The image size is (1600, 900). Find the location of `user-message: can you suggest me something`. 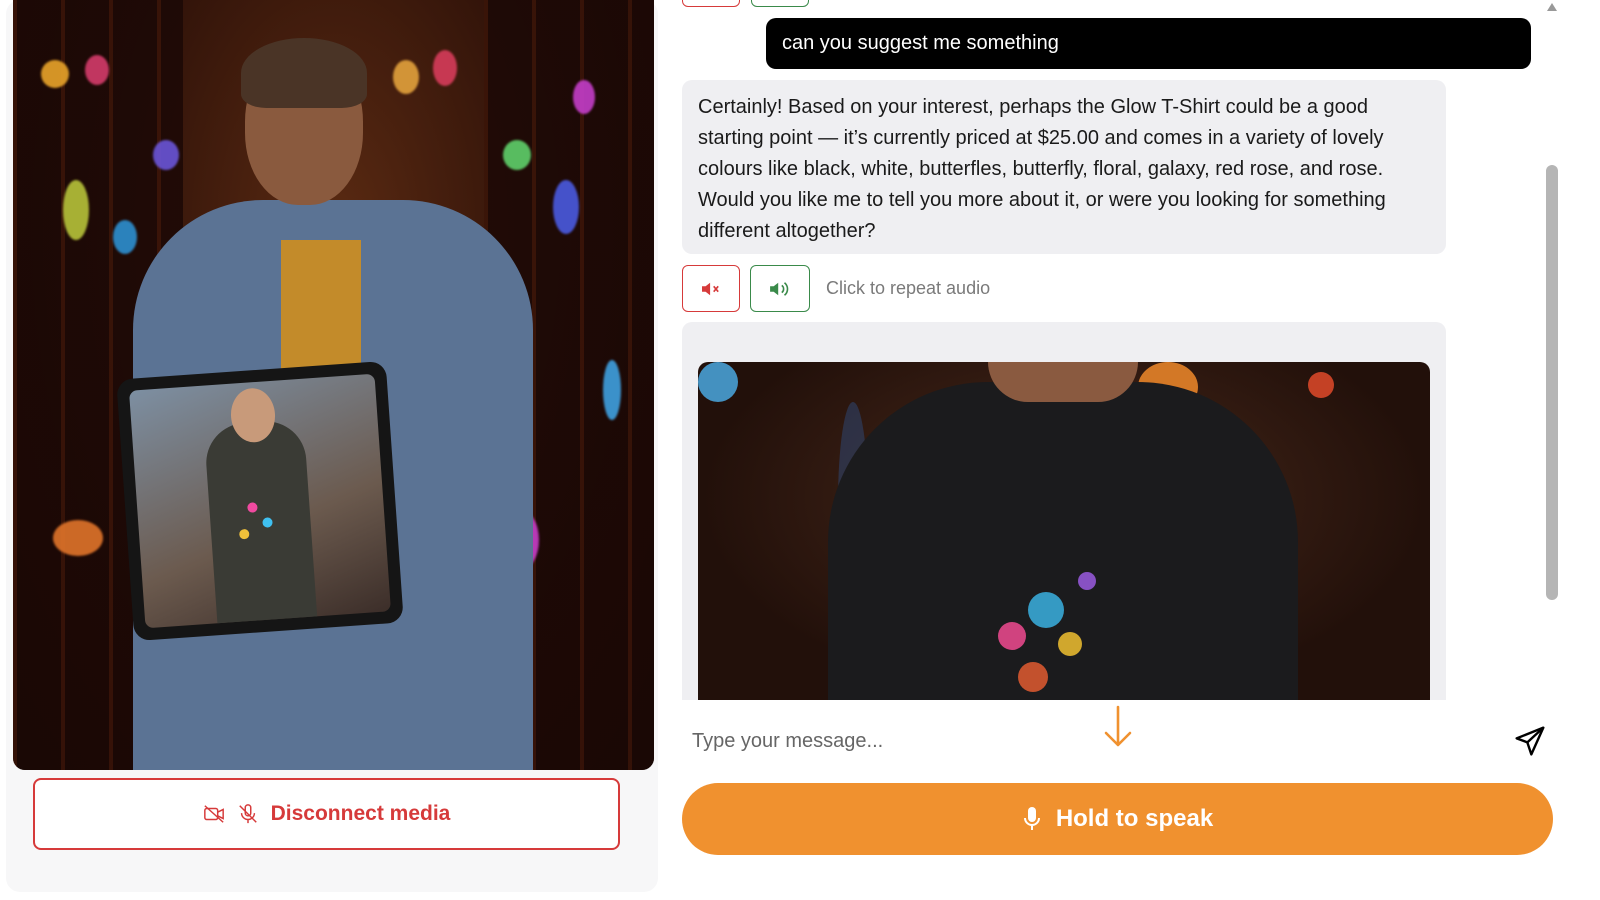

user-message: can you suggest me something is located at coordinates (1148, 43).